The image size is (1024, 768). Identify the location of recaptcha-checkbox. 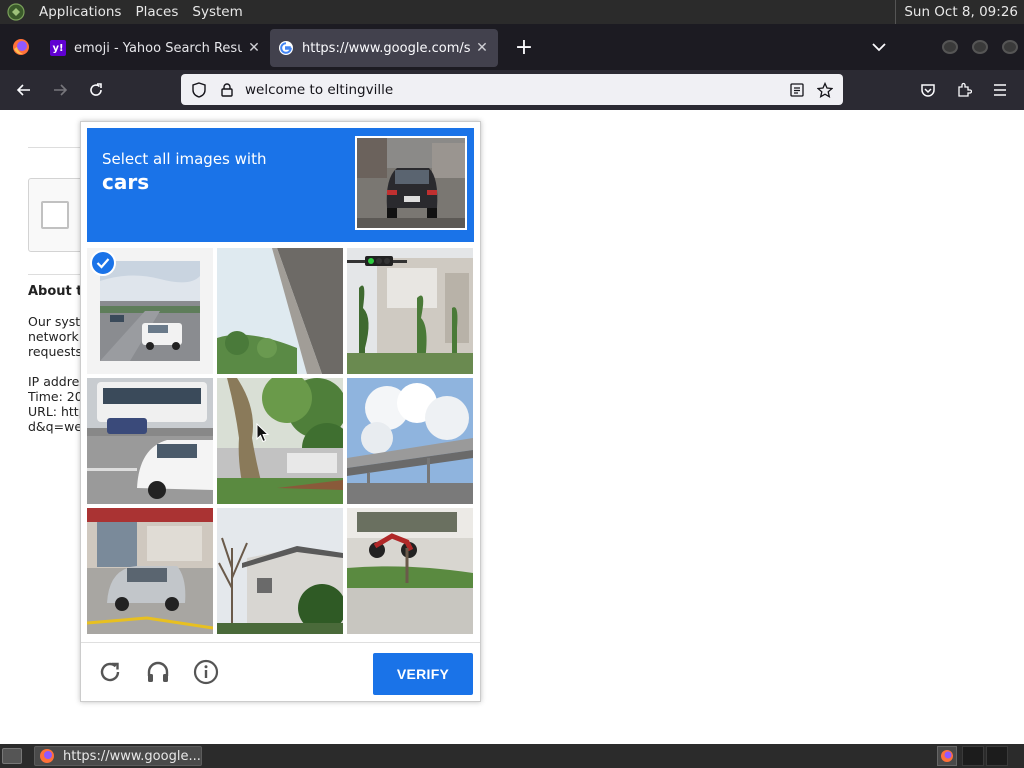
(55, 215).